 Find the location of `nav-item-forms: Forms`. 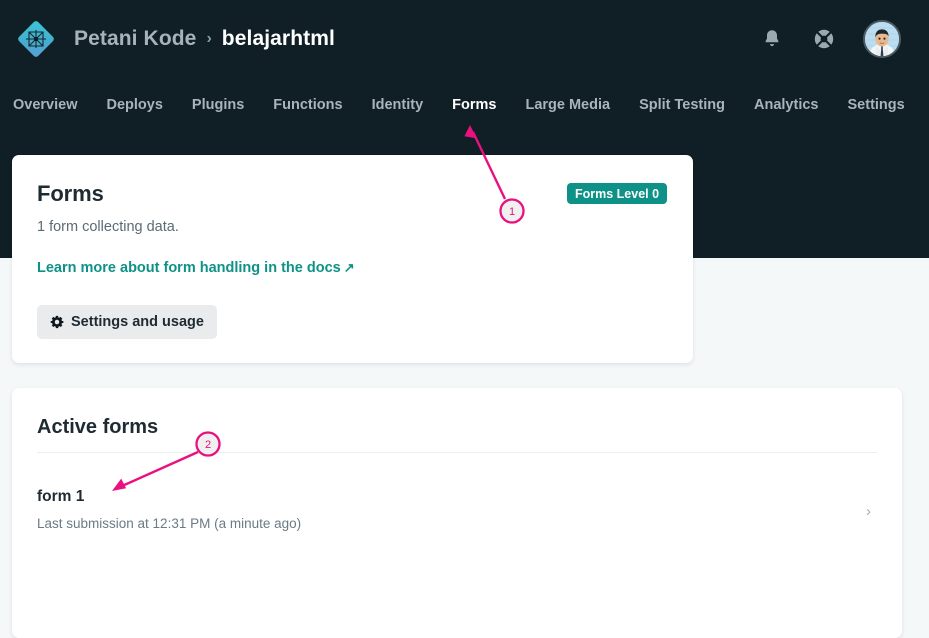

nav-item-forms: Forms is located at coordinates (474, 105).